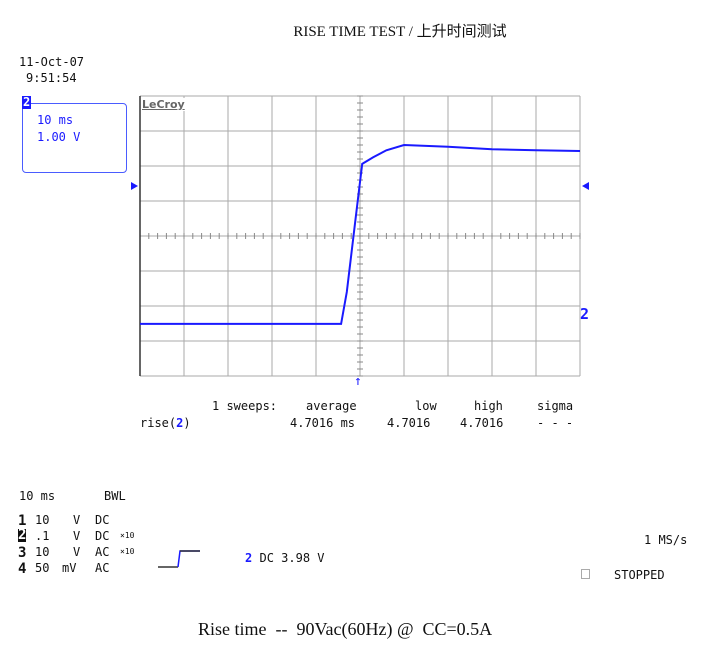  I want to click on status-indicator-icon, so click(585, 574).